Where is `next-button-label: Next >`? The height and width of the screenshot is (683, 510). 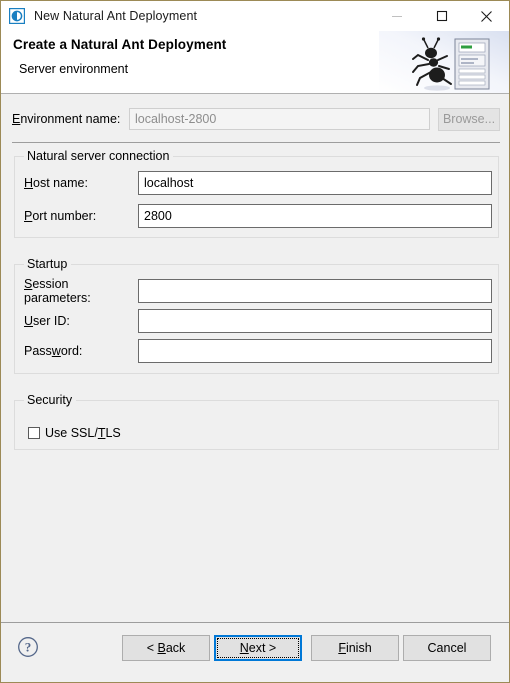 next-button-label: Next > is located at coordinates (258, 648).